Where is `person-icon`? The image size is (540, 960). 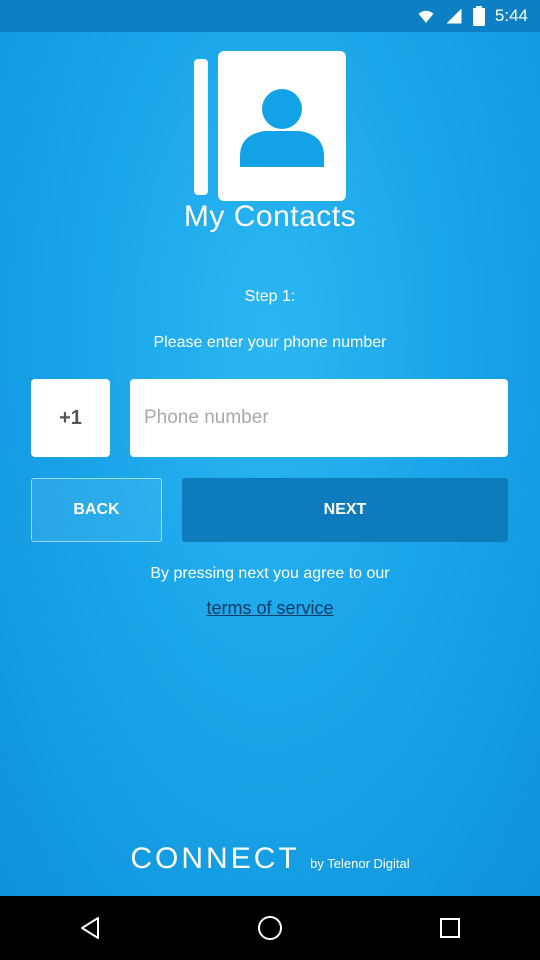
person-icon is located at coordinates (282, 128).